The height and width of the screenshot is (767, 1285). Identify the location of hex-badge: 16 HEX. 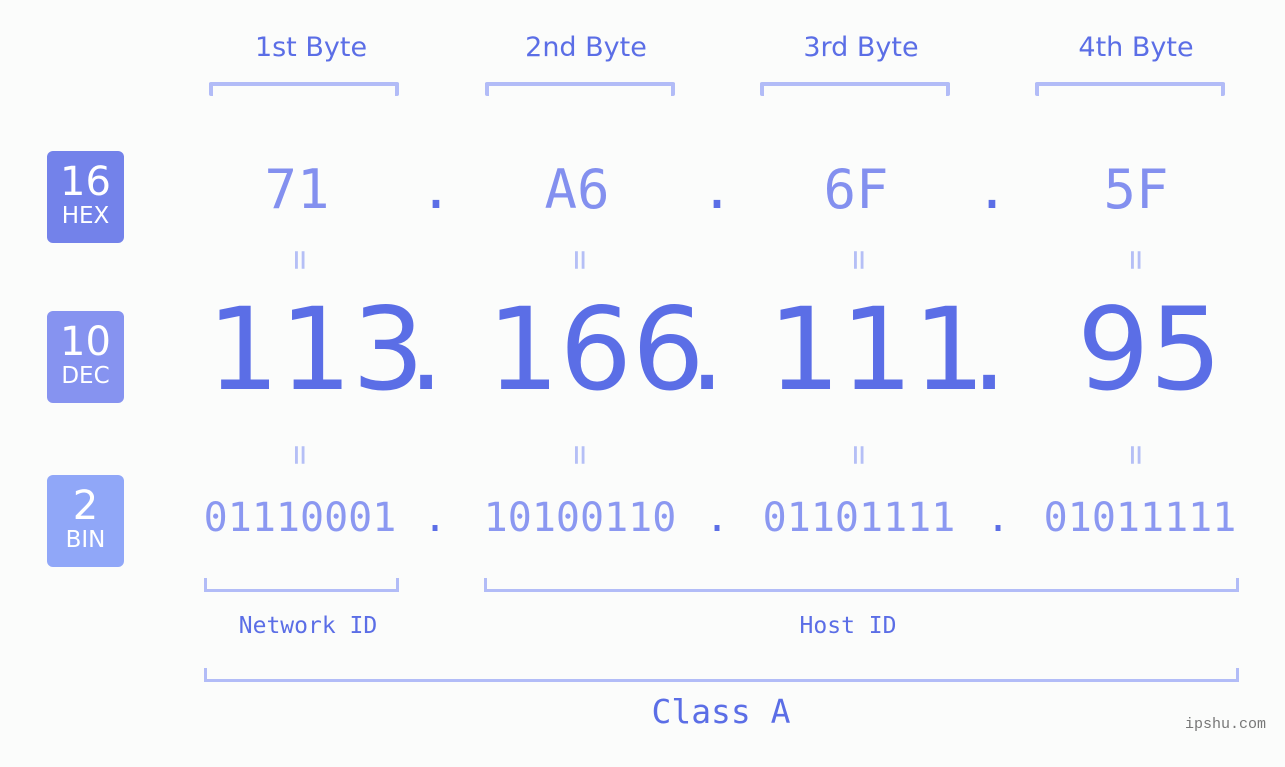
(85, 197).